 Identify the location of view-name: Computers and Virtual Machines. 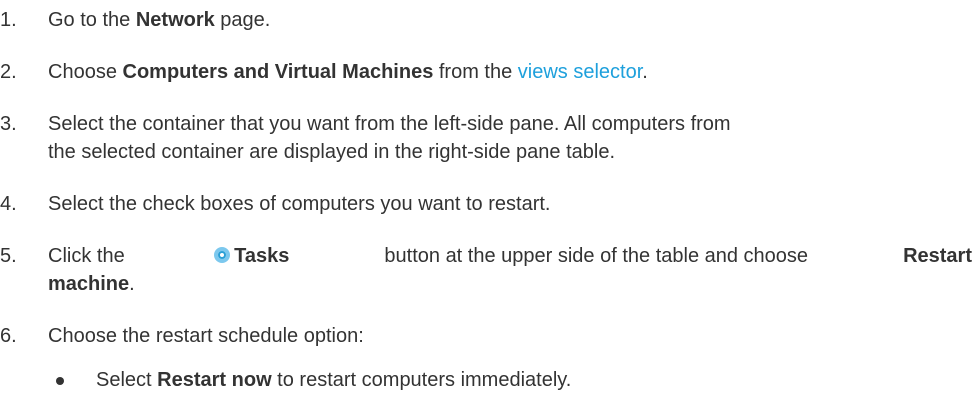
(278, 72).